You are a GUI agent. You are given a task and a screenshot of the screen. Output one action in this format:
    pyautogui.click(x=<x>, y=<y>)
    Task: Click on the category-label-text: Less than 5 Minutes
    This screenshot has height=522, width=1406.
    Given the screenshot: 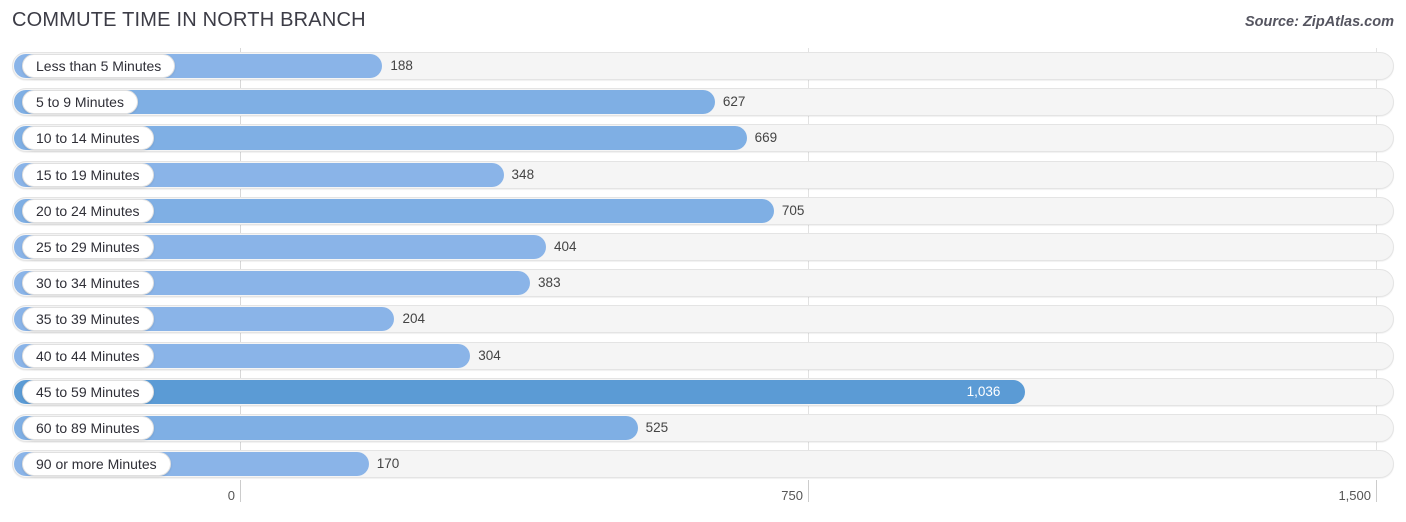 What is the action you would take?
    pyautogui.click(x=99, y=66)
    